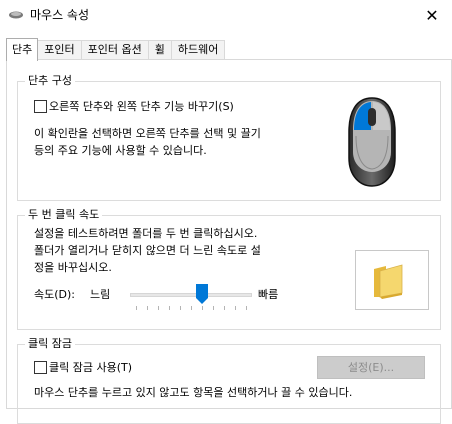 The height and width of the screenshot is (424, 452). Describe the element at coordinates (226, 15) in the screenshot. I see `title-bar: 마우스 속성 ✕` at that location.